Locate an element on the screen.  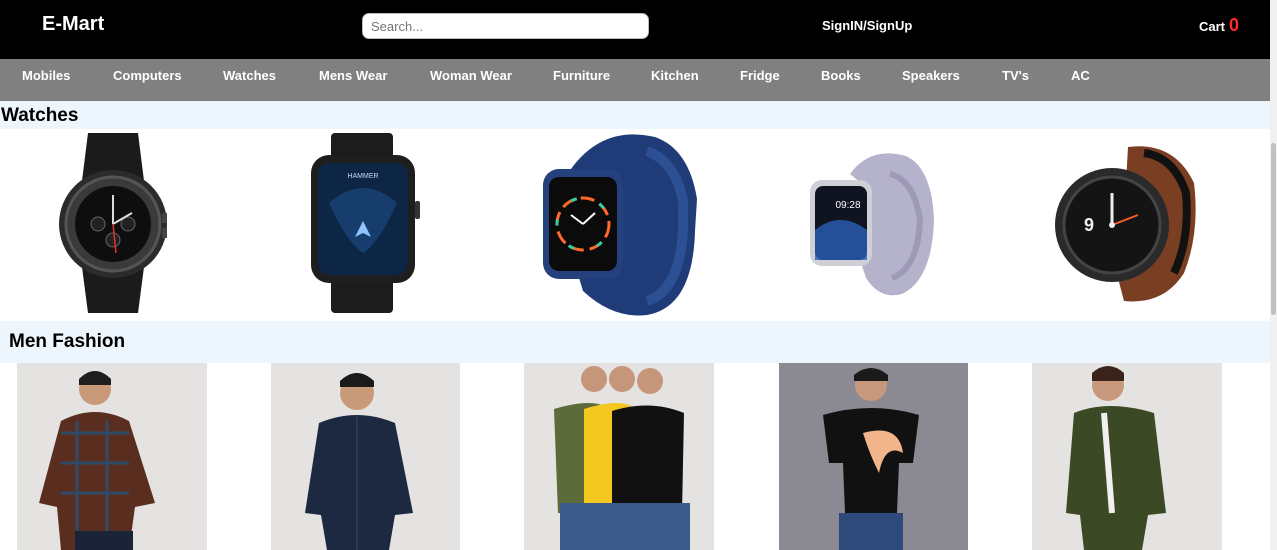
navy-shirt-model-image is located at coordinates (365, 456).